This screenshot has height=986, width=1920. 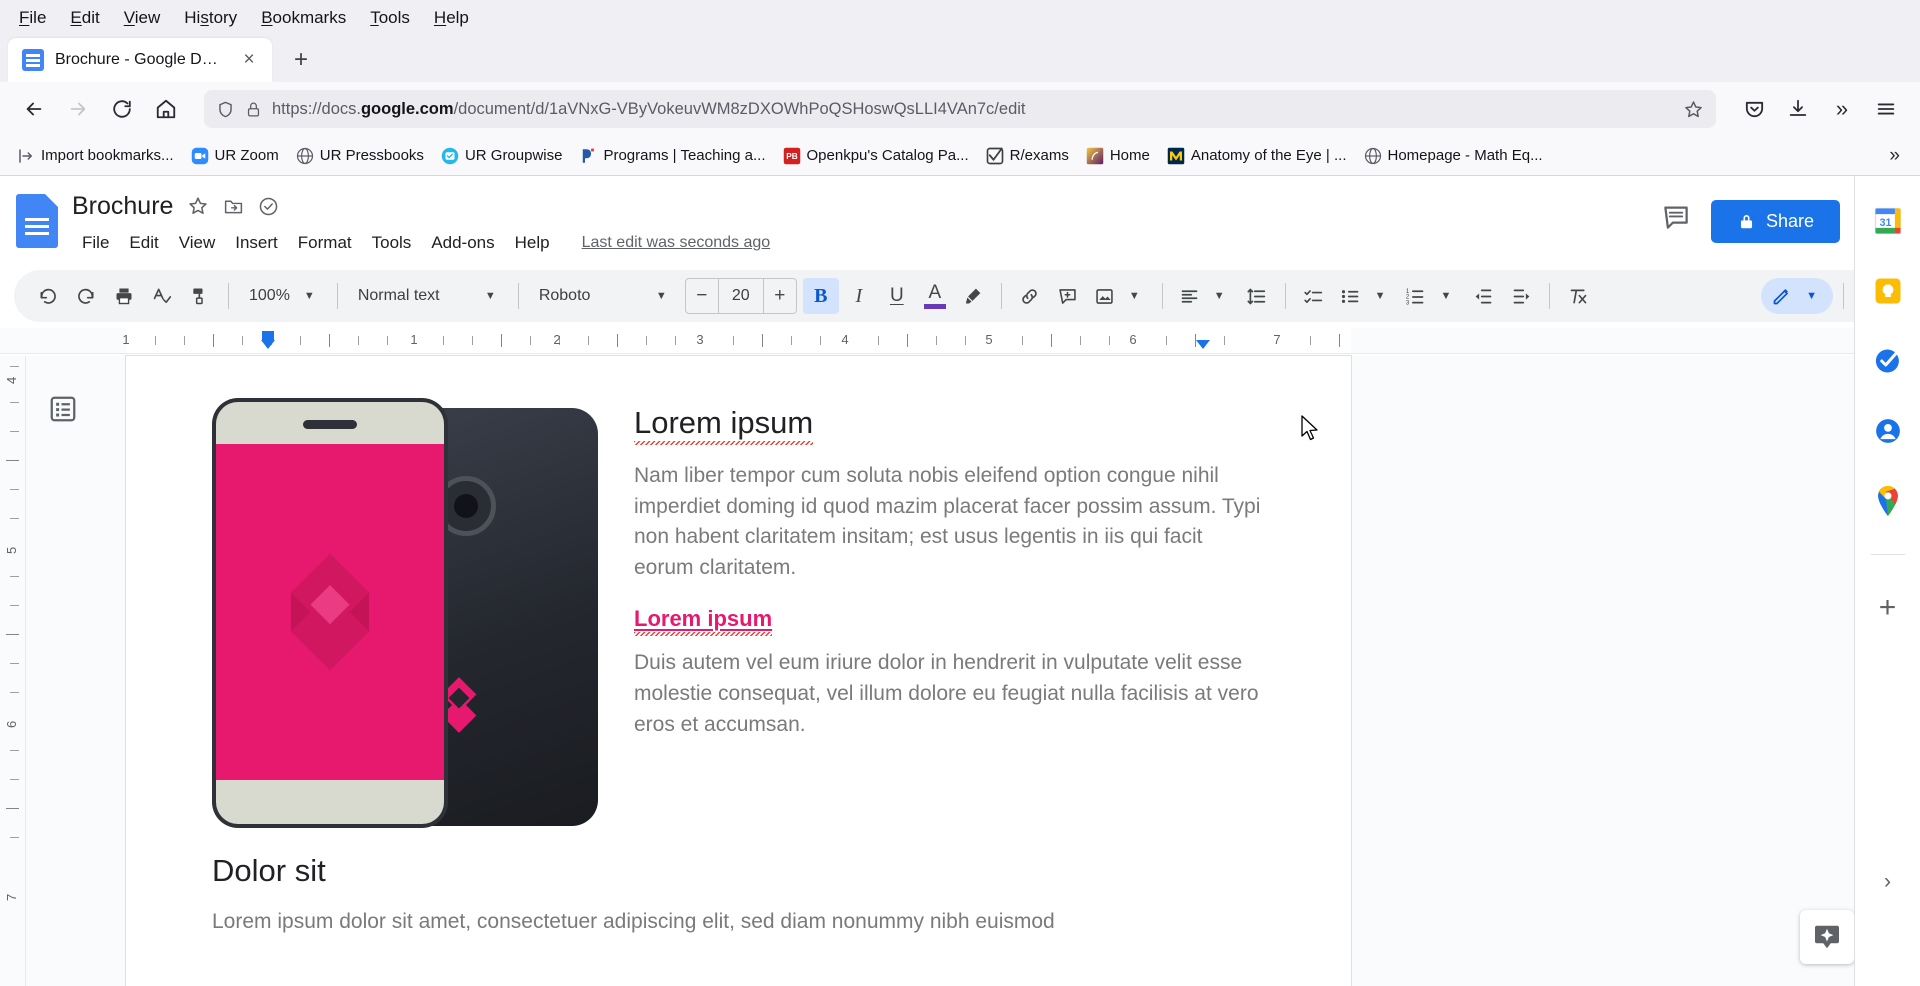 I want to click on numbered-list-button: 123 ▼, so click(x=1431, y=296).